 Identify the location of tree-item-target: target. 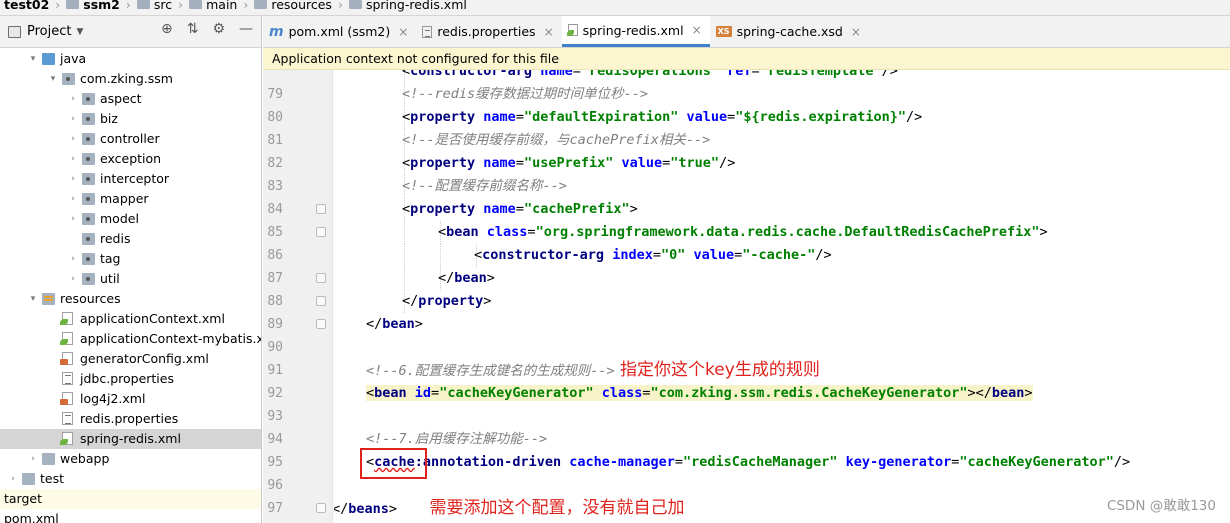
(130, 499).